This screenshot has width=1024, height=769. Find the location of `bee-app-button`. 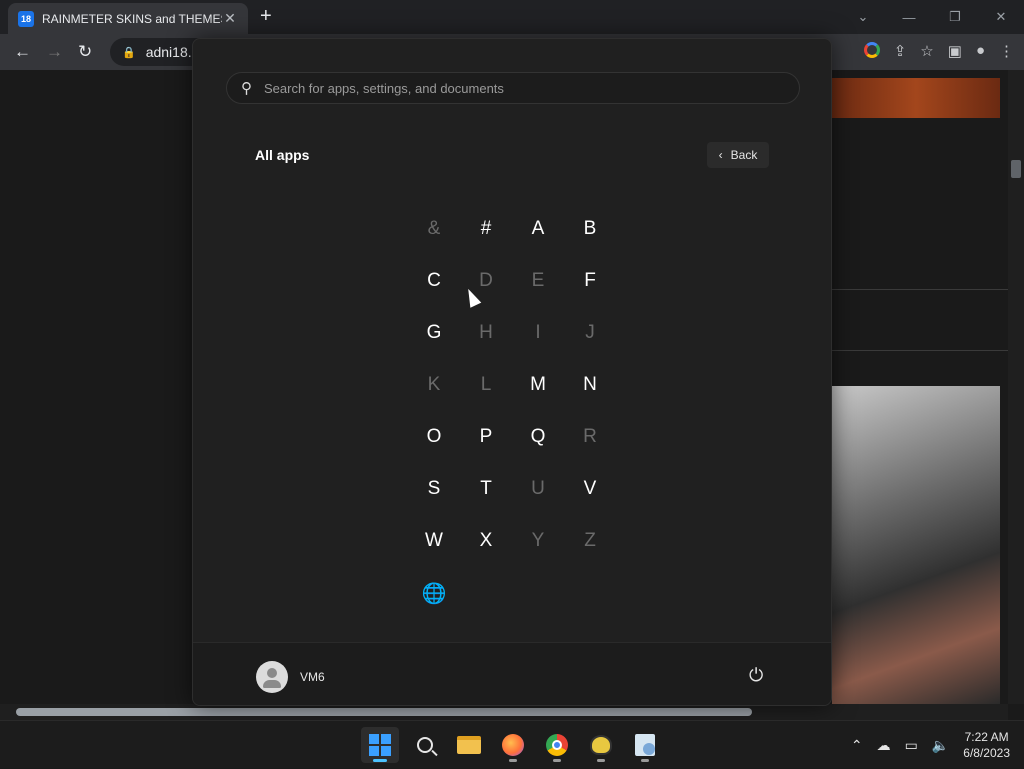

bee-app-button is located at coordinates (601, 745).